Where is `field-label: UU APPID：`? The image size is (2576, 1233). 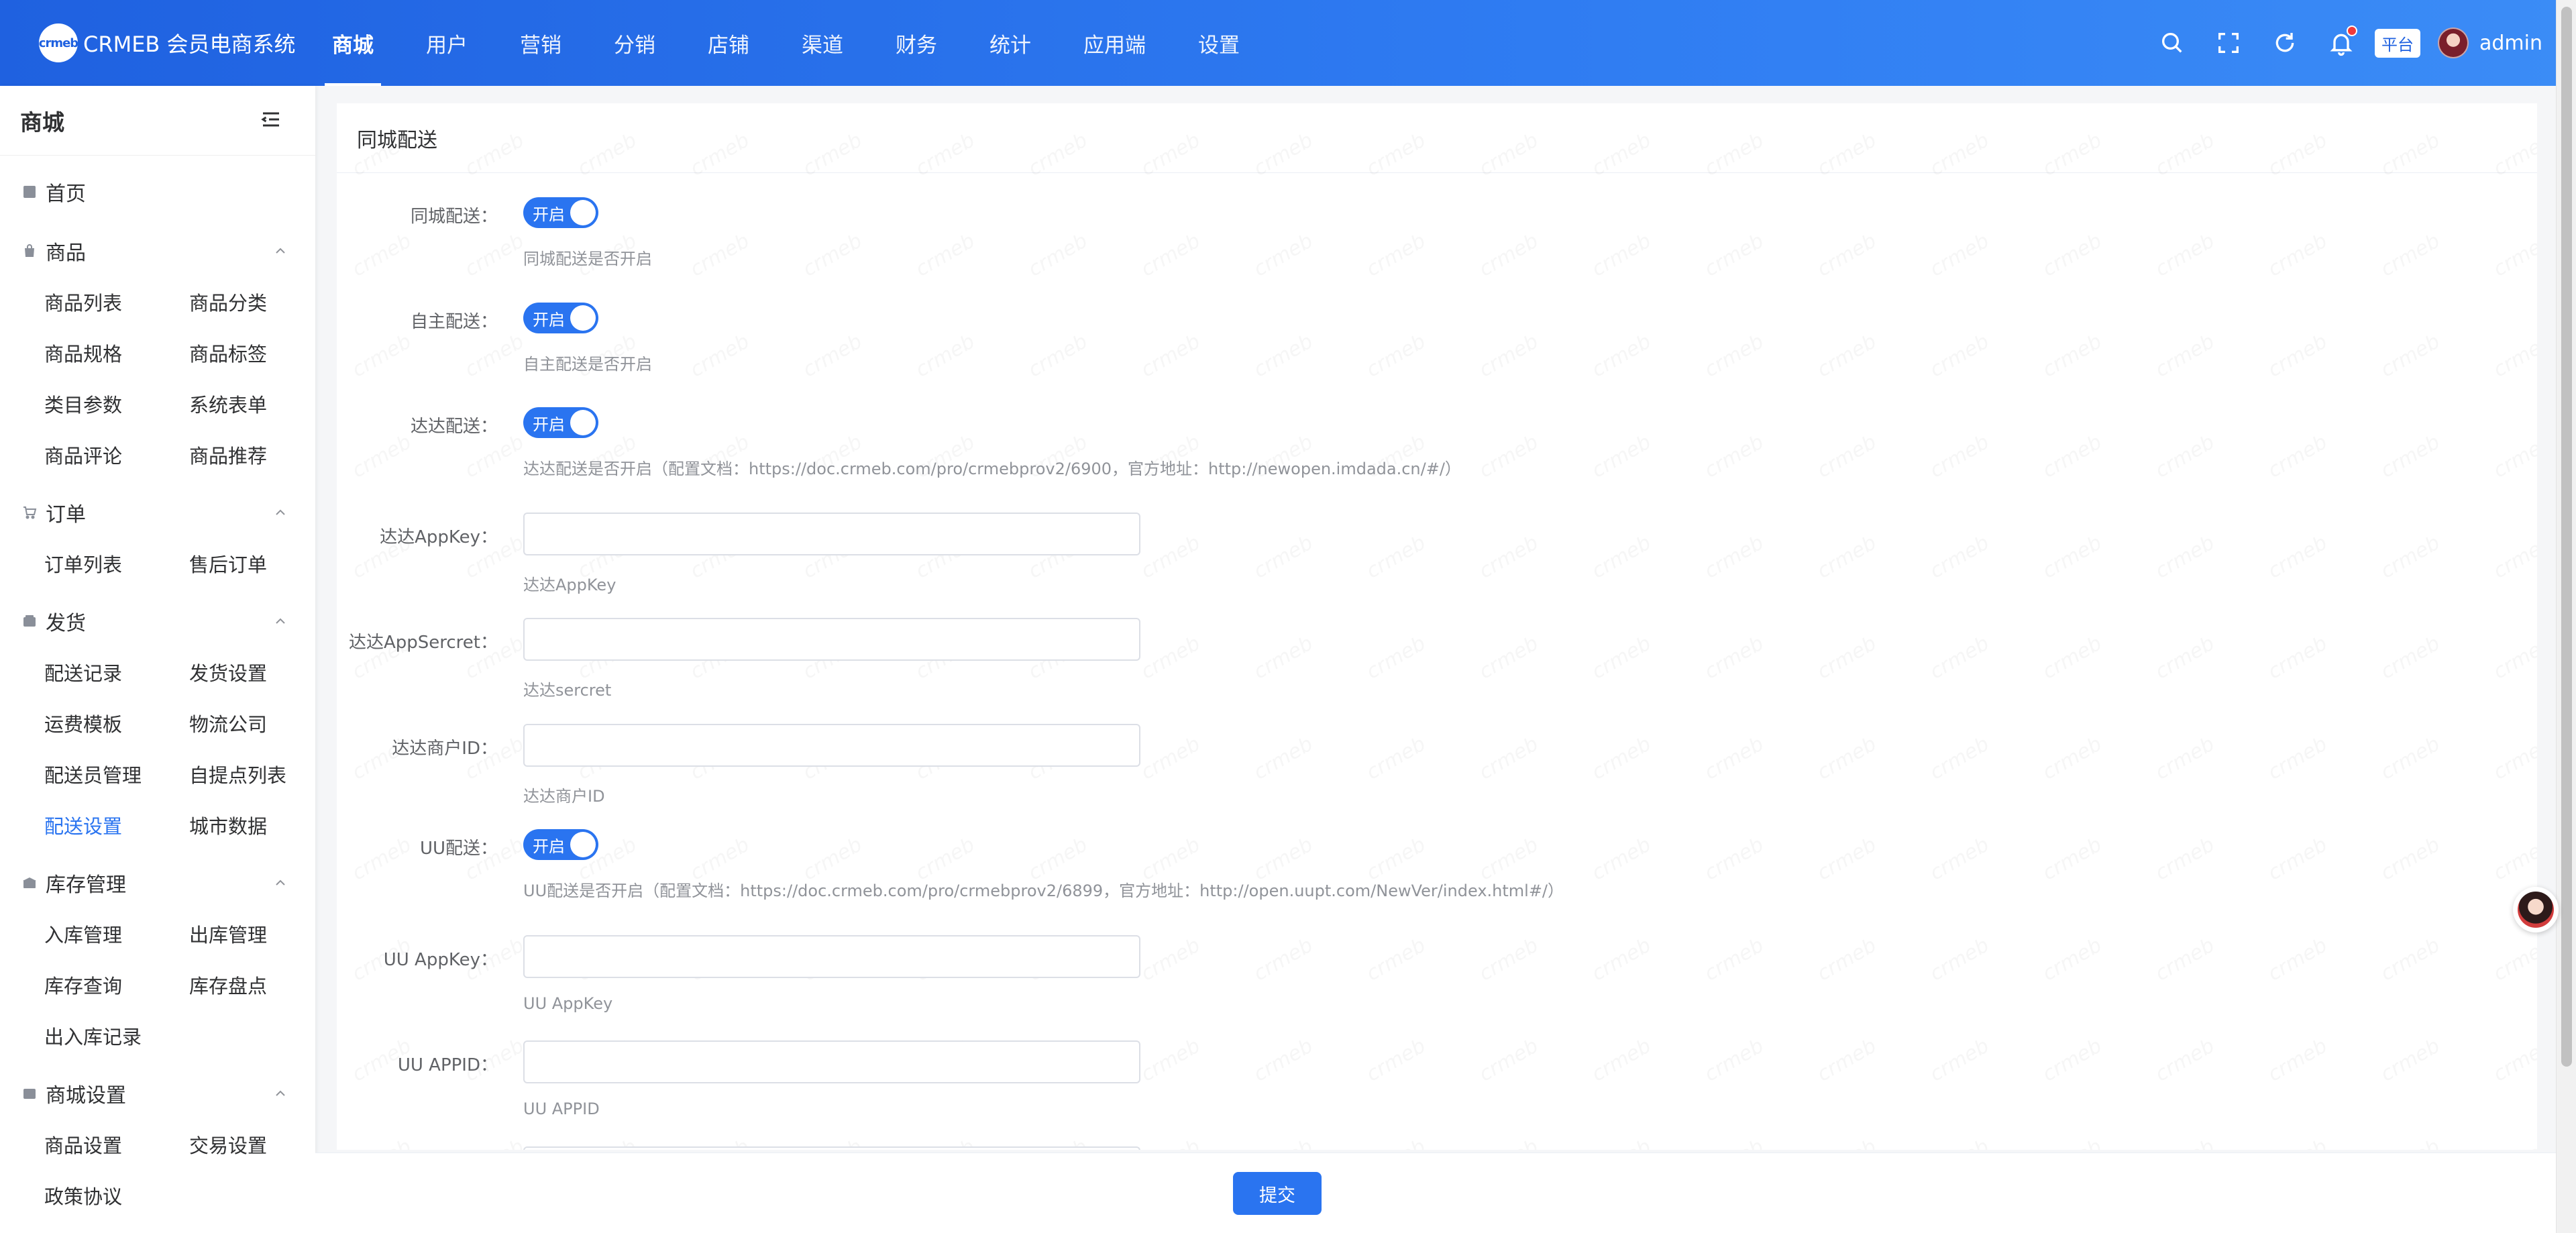 field-label: UU APPID： is located at coordinates (447, 1065).